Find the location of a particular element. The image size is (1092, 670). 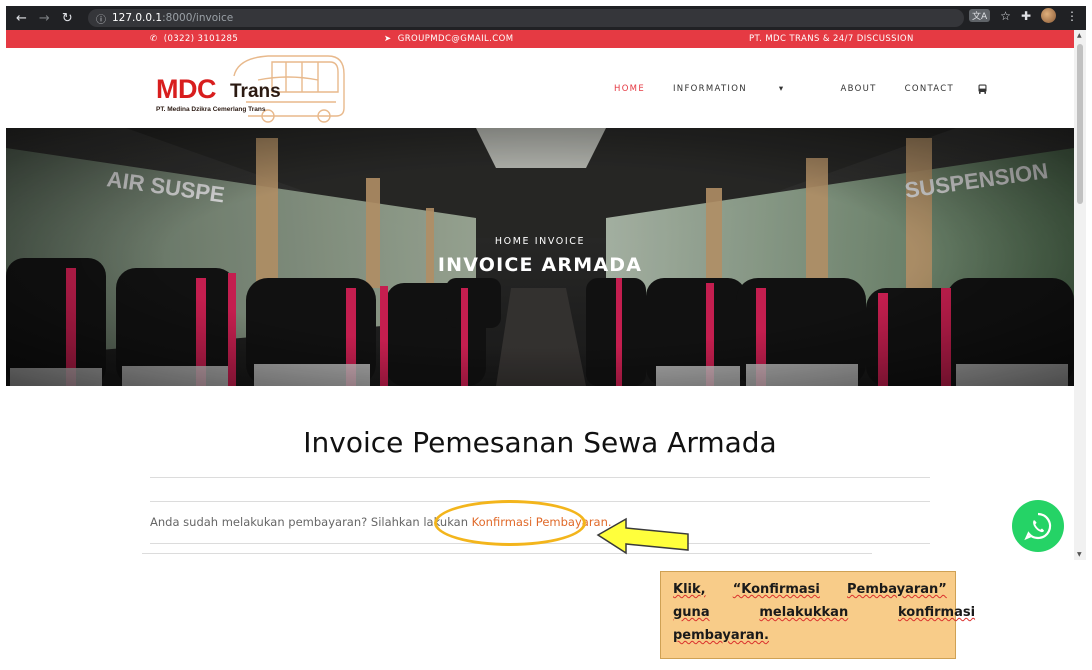

scrollbar-thumb is located at coordinates (1080, 124).